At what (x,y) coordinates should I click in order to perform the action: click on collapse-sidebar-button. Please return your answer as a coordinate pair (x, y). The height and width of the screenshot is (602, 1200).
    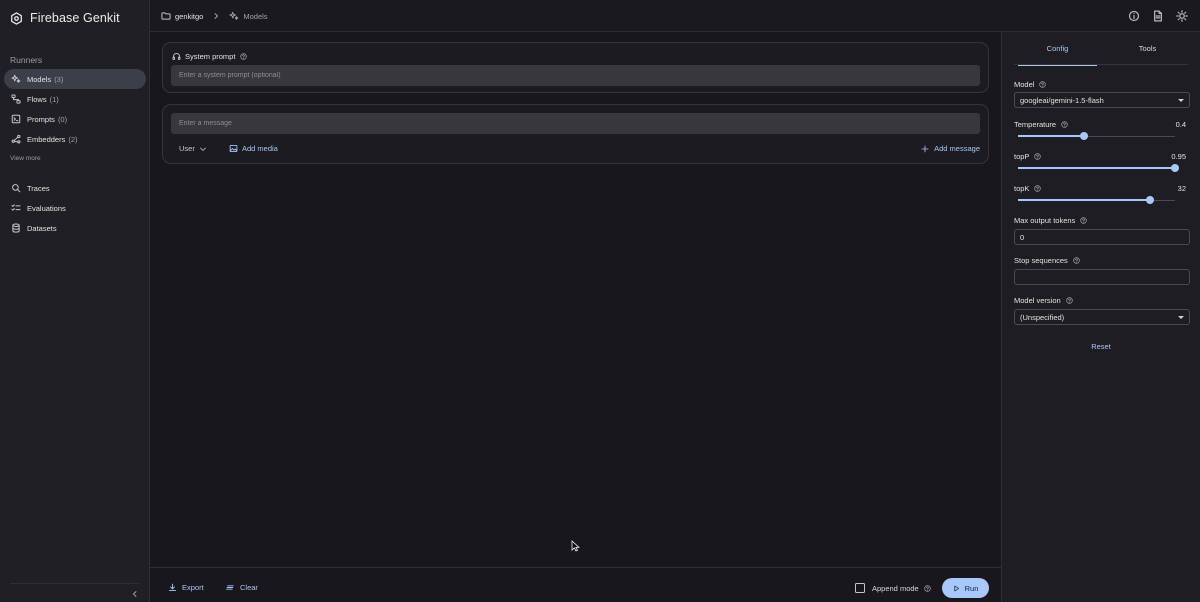
    Looking at the image, I should click on (135, 594).